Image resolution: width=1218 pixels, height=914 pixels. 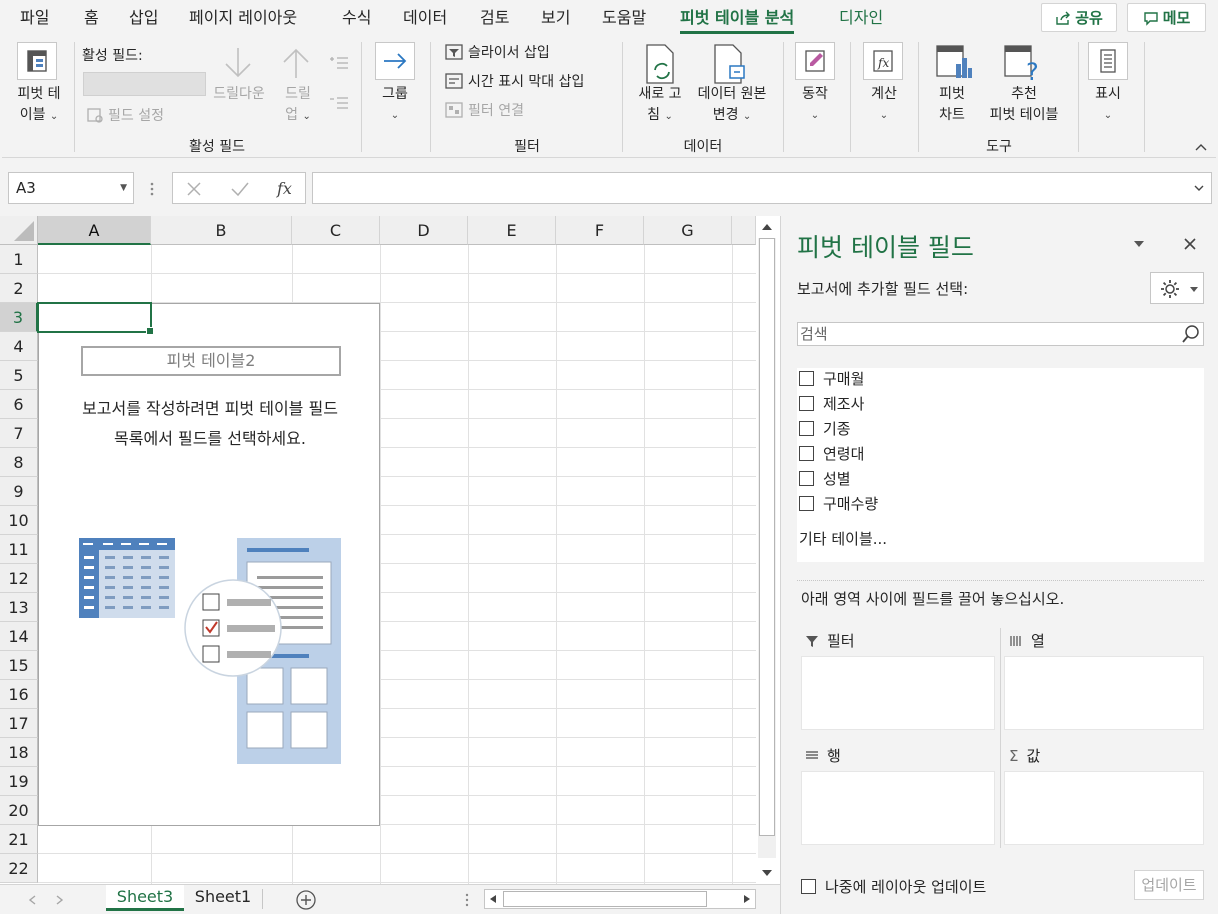 What do you see at coordinates (688, 230) in the screenshot?
I see `col-header-g: G` at bounding box center [688, 230].